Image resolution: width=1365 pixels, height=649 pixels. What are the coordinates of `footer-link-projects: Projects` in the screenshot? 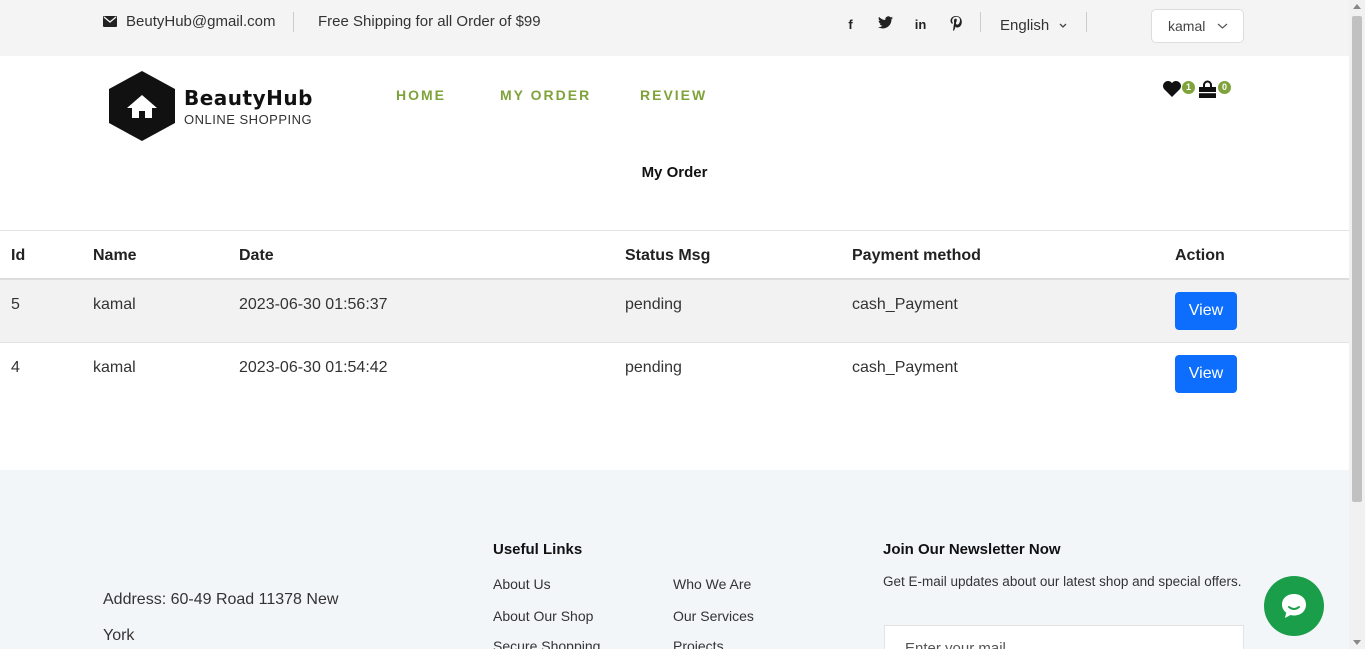 It's located at (698, 643).